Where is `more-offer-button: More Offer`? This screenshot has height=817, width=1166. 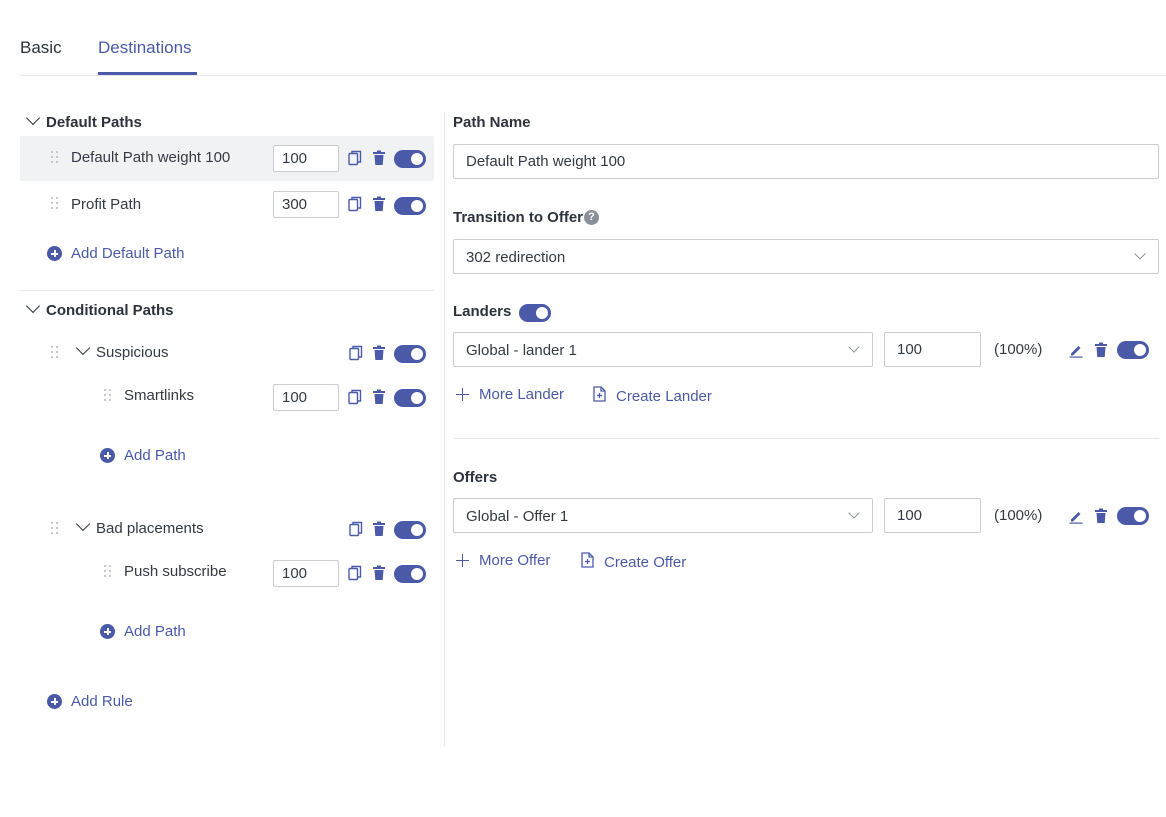
more-offer-button: More Offer is located at coordinates (503, 560).